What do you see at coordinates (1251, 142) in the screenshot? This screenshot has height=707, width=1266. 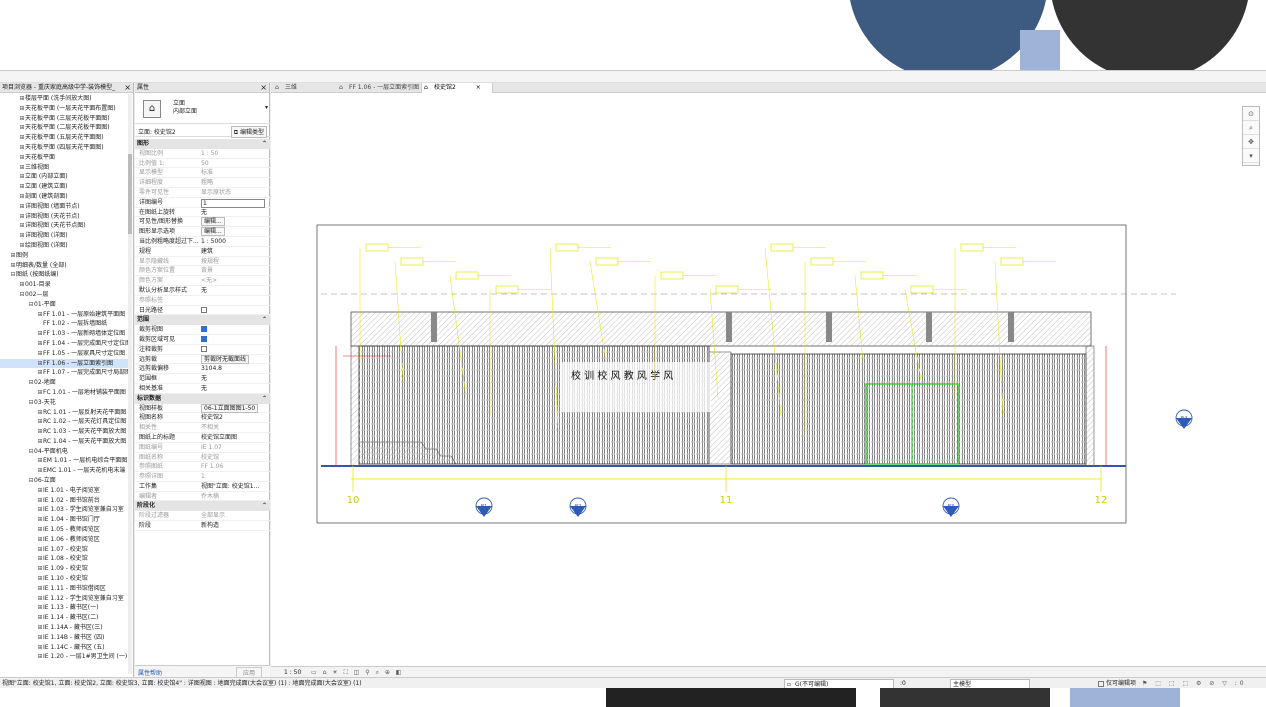 I see `pan-icon: ✥` at bounding box center [1251, 142].